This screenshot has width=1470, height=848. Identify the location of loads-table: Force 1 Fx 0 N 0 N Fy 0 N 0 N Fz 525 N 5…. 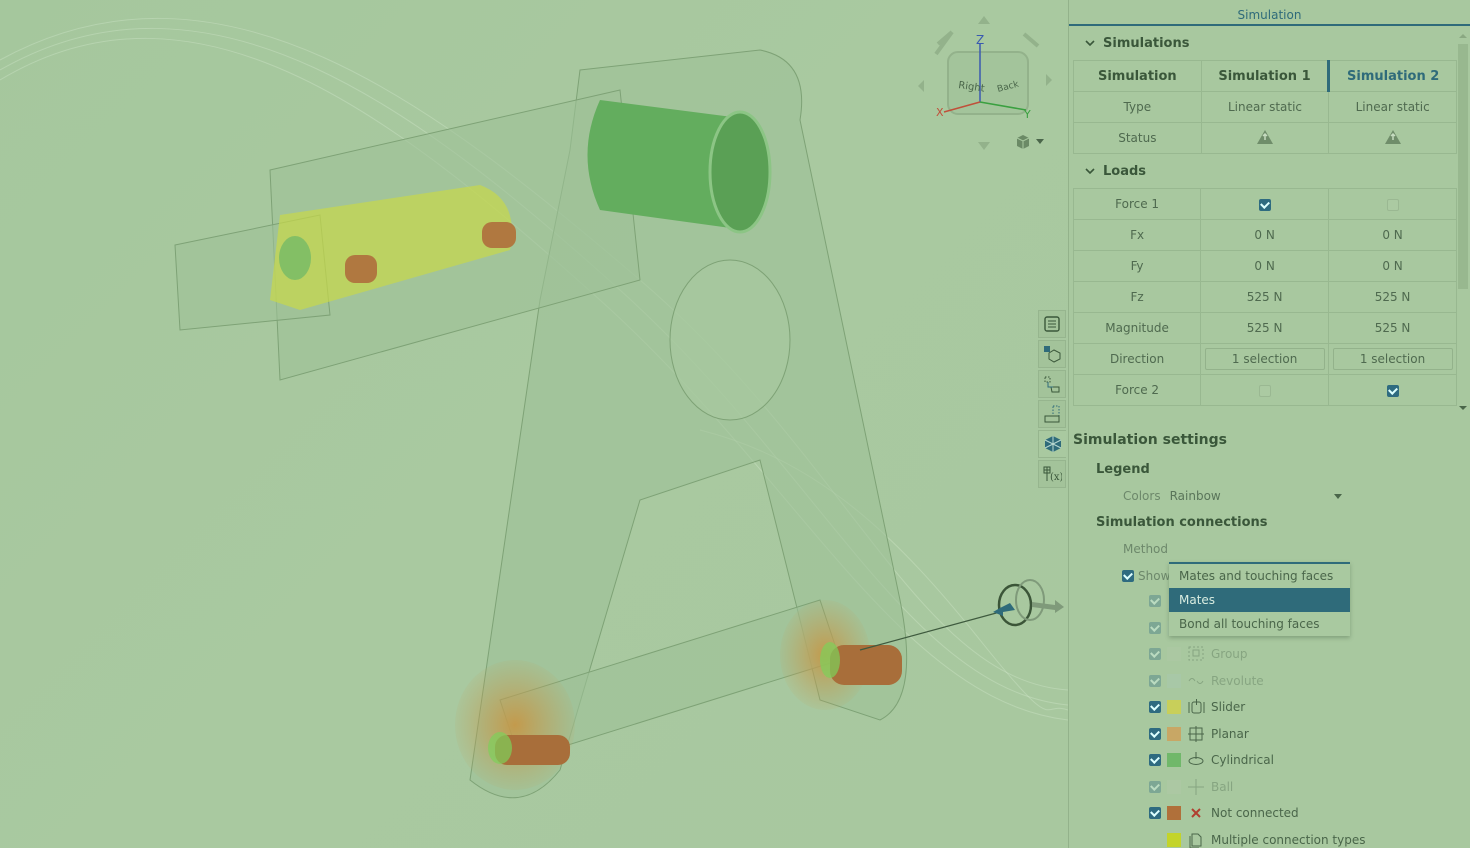
(1264, 297).